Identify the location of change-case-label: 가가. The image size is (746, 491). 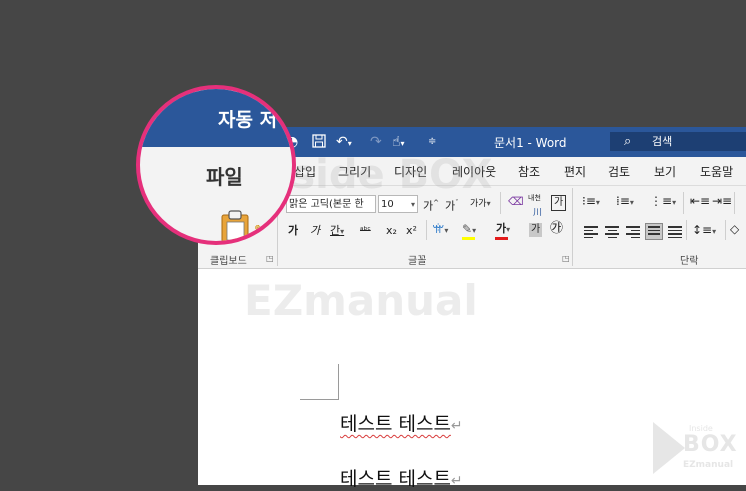
(478, 204).